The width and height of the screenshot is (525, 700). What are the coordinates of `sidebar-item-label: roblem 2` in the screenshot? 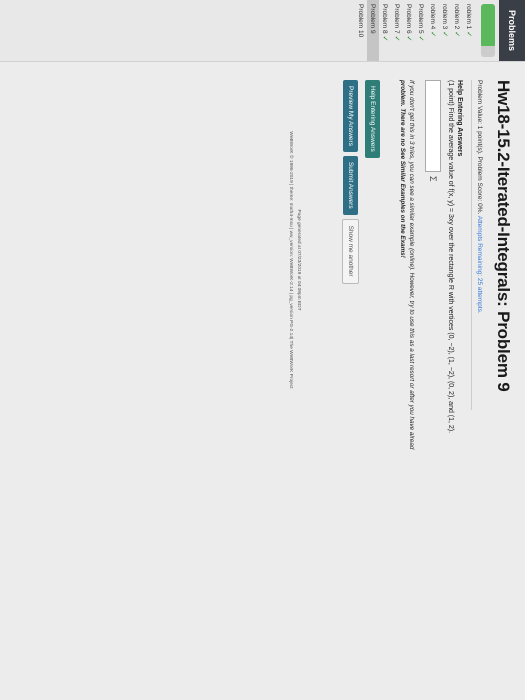 It's located at (457, 17).